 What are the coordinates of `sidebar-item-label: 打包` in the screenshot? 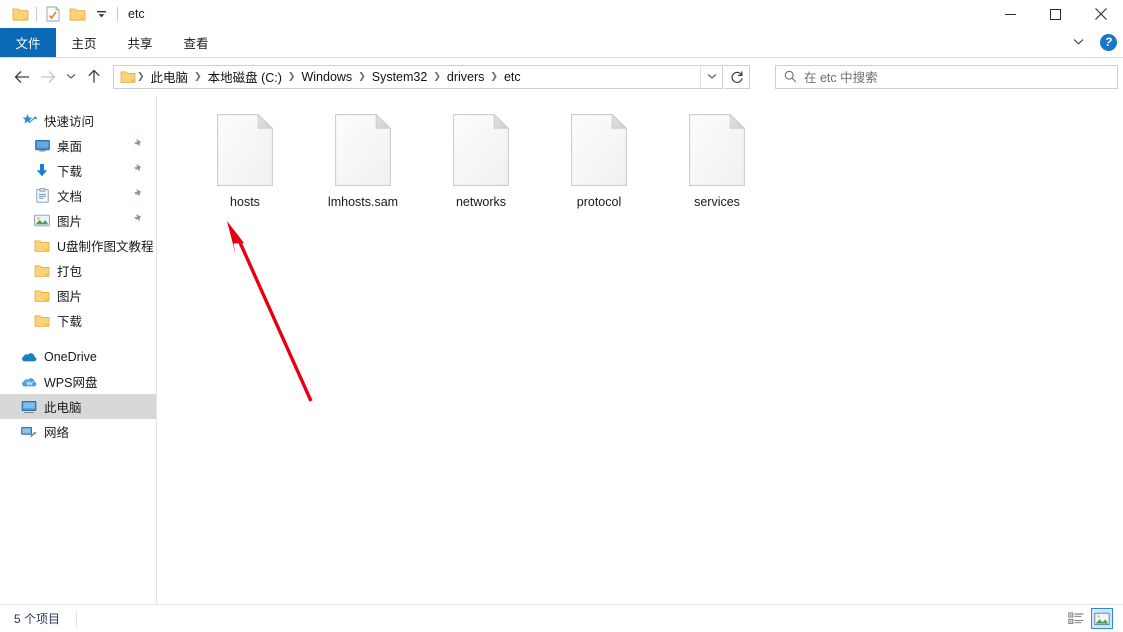 It's located at (70, 272).